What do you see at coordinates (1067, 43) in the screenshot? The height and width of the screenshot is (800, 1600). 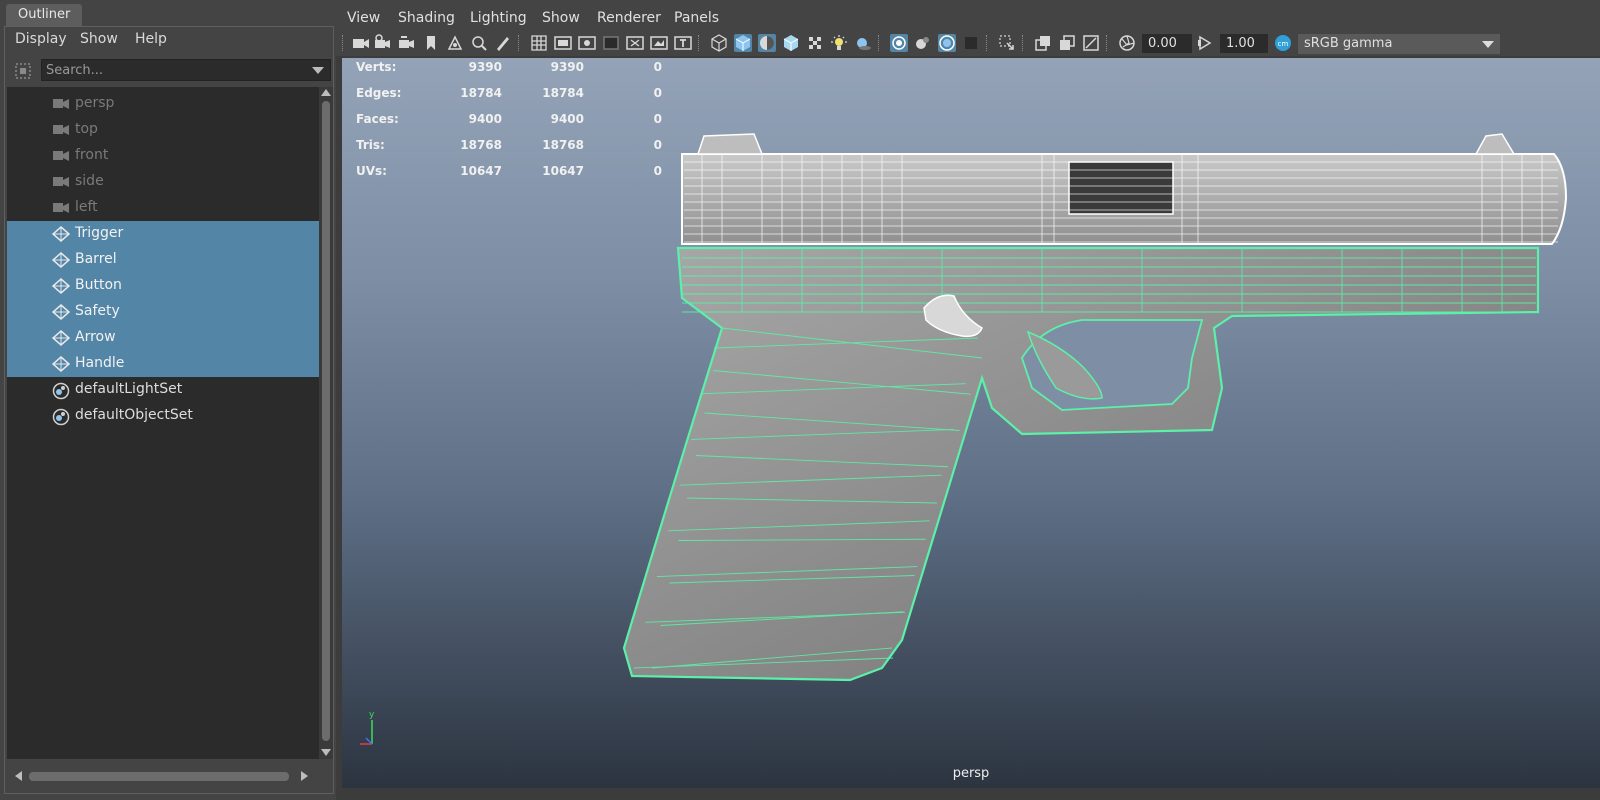 I see `multisample-aa-icon` at bounding box center [1067, 43].